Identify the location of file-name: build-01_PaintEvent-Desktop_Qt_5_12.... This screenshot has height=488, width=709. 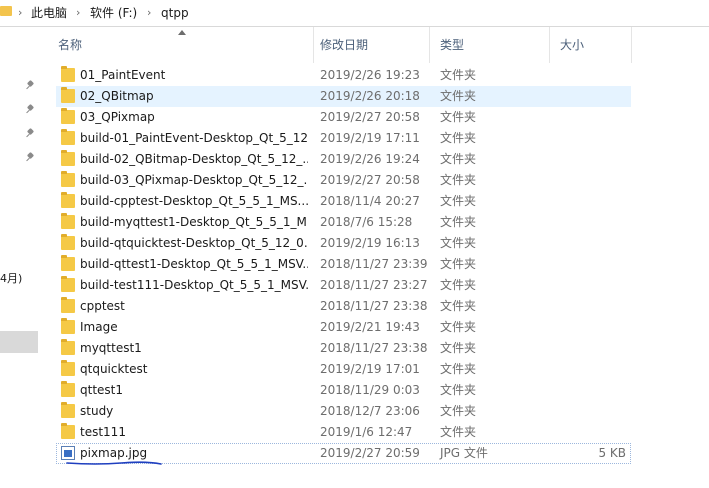
(194, 138).